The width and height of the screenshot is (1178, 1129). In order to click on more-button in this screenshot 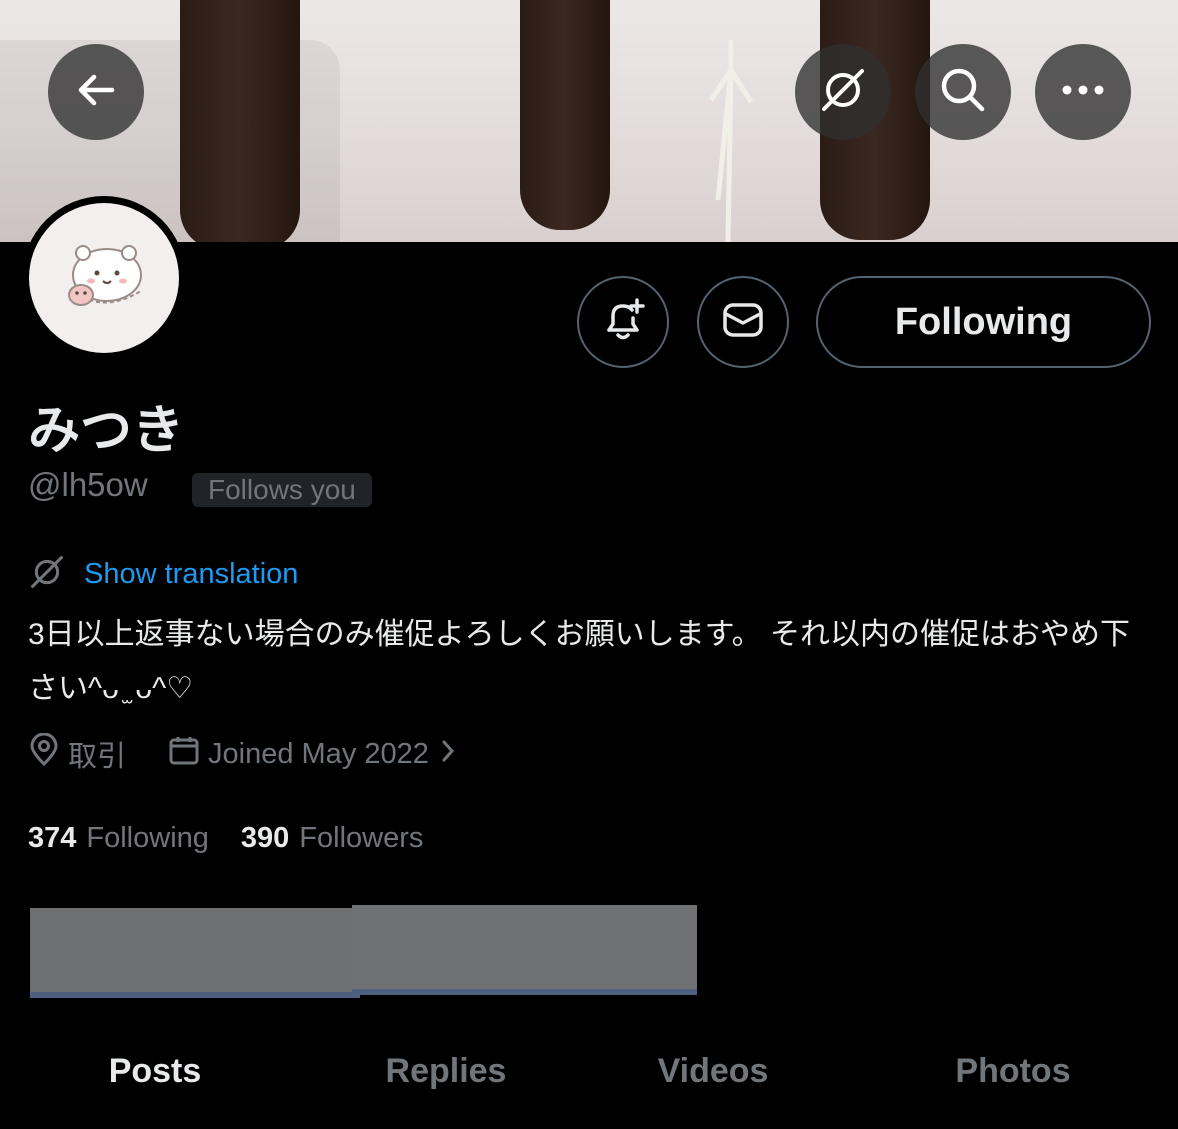, I will do `click(1083, 92)`.